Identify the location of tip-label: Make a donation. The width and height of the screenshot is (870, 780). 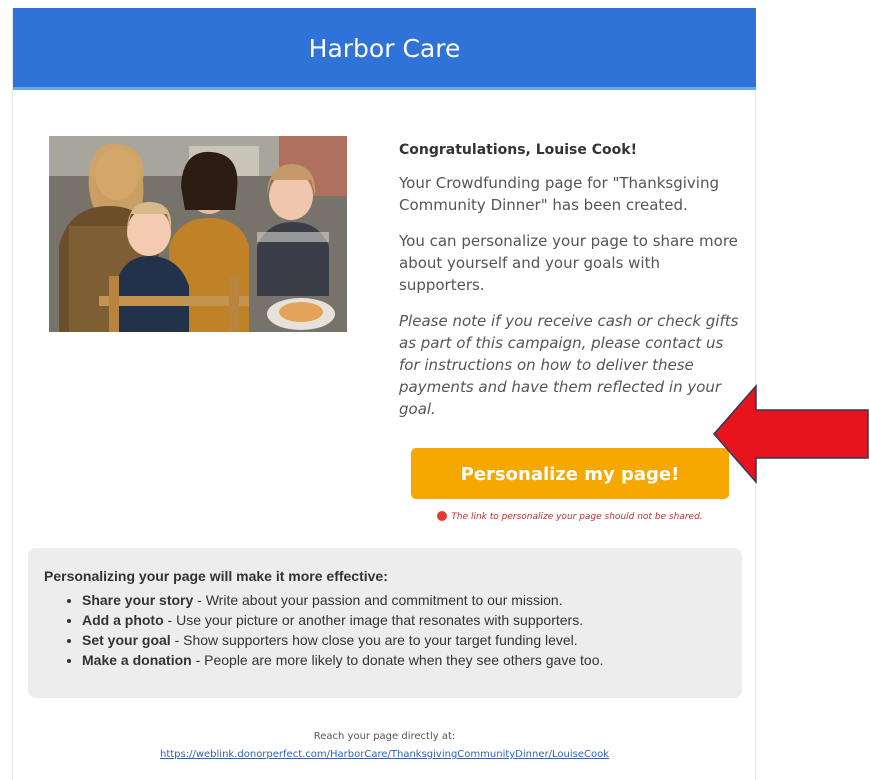
(137, 660).